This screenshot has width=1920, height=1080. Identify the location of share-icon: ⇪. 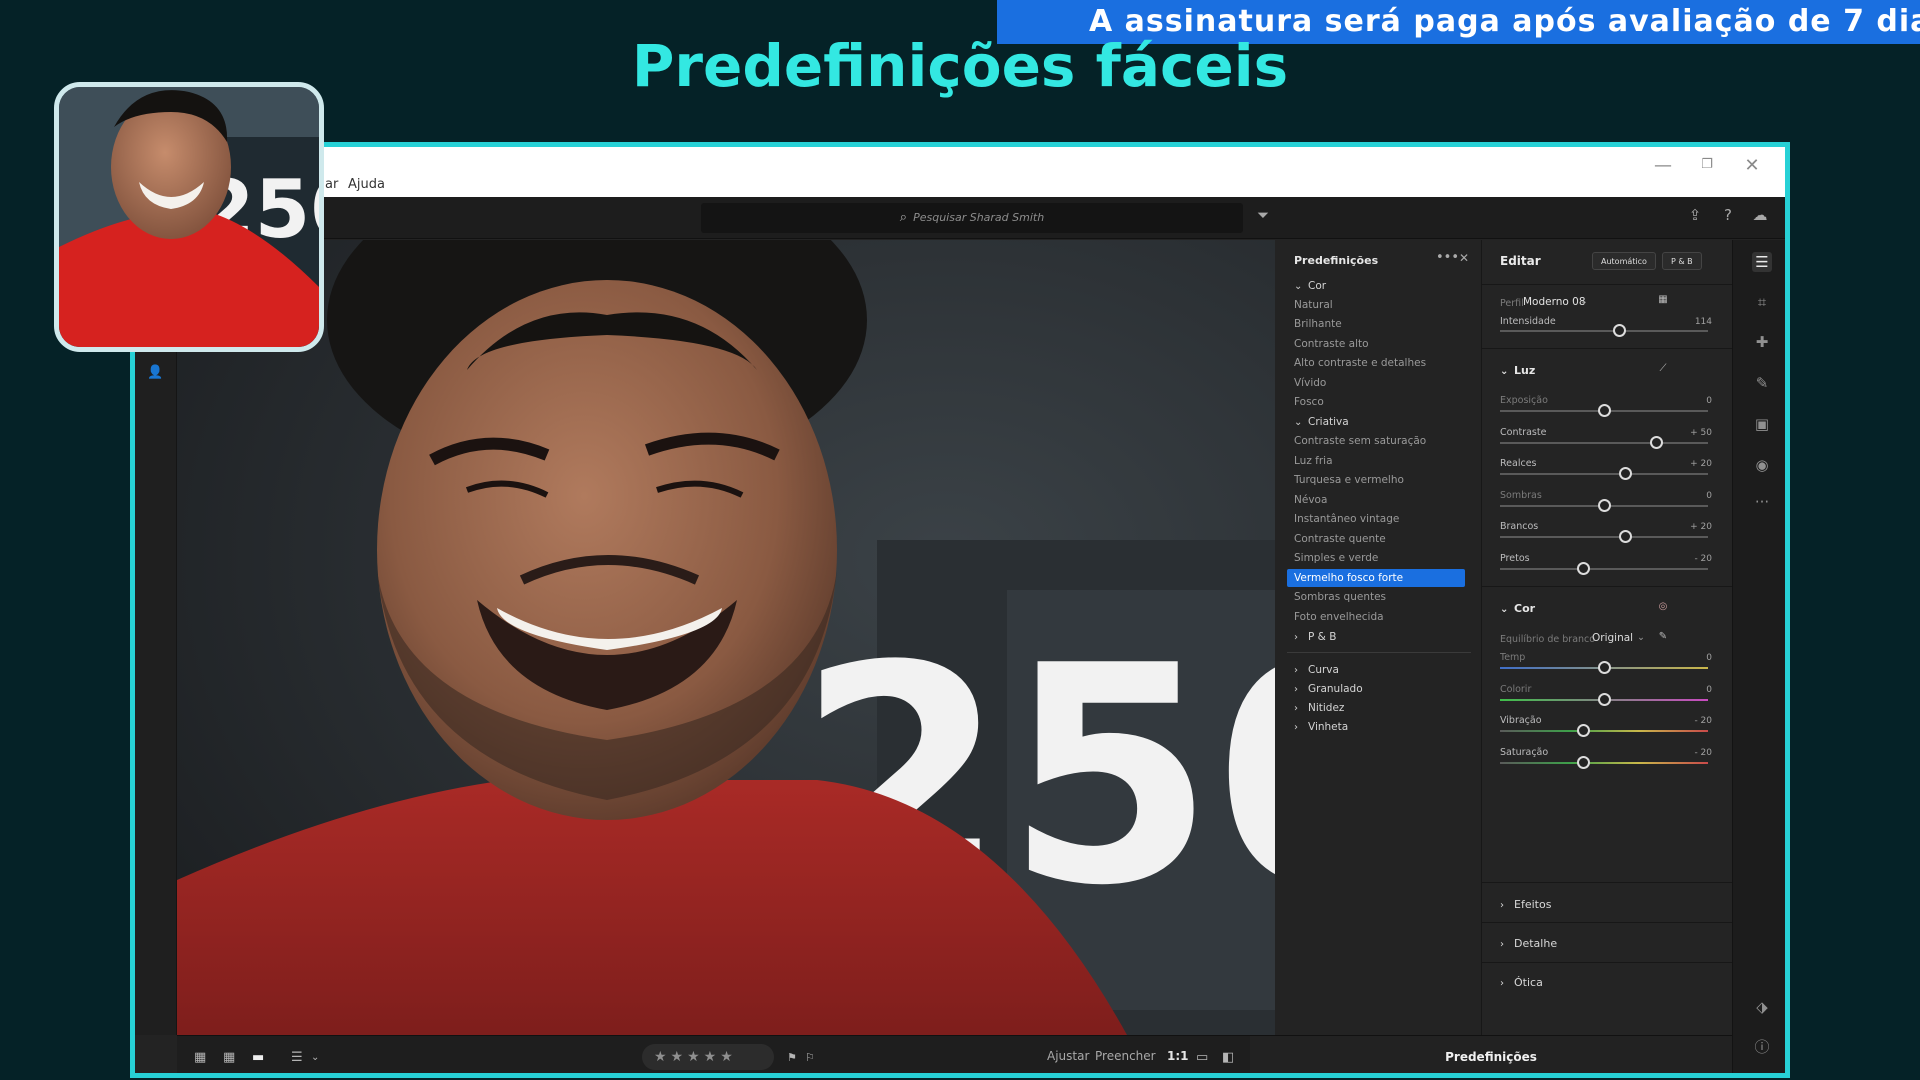
(1695, 215).